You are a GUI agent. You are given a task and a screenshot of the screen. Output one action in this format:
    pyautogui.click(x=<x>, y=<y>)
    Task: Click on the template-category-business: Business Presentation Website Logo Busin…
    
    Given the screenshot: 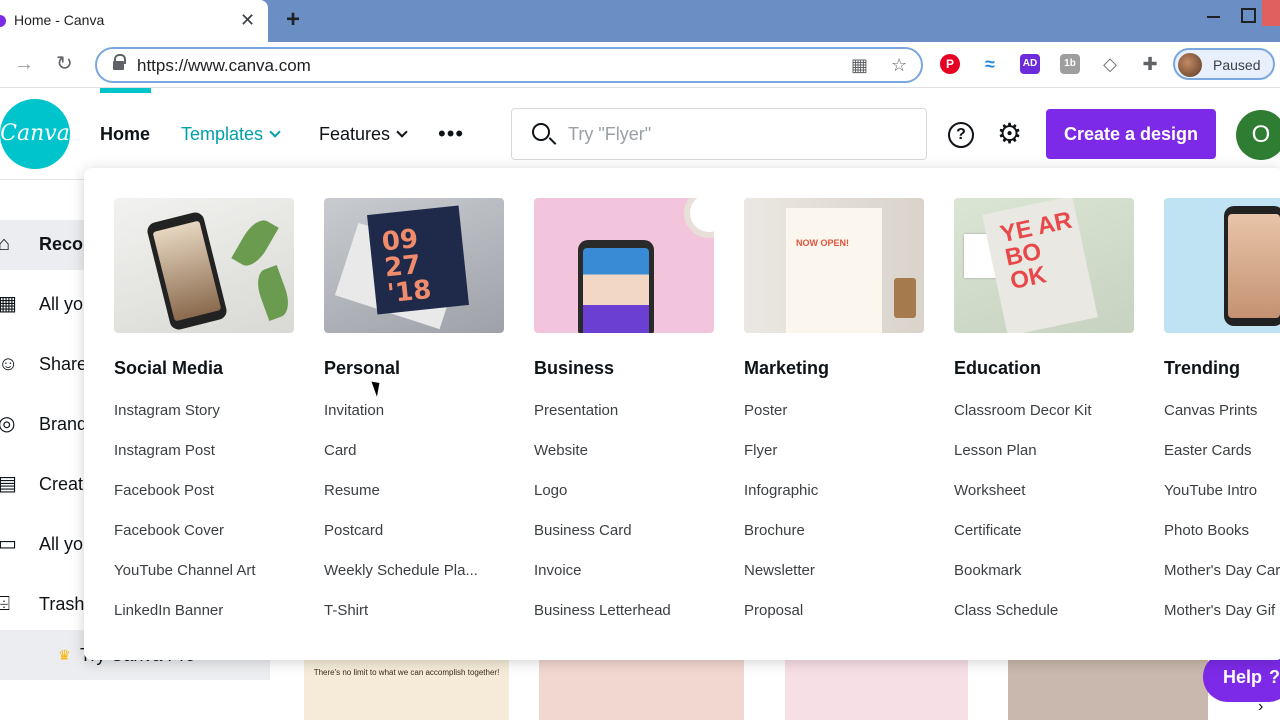 What is the action you would take?
    pyautogui.click(x=624, y=420)
    